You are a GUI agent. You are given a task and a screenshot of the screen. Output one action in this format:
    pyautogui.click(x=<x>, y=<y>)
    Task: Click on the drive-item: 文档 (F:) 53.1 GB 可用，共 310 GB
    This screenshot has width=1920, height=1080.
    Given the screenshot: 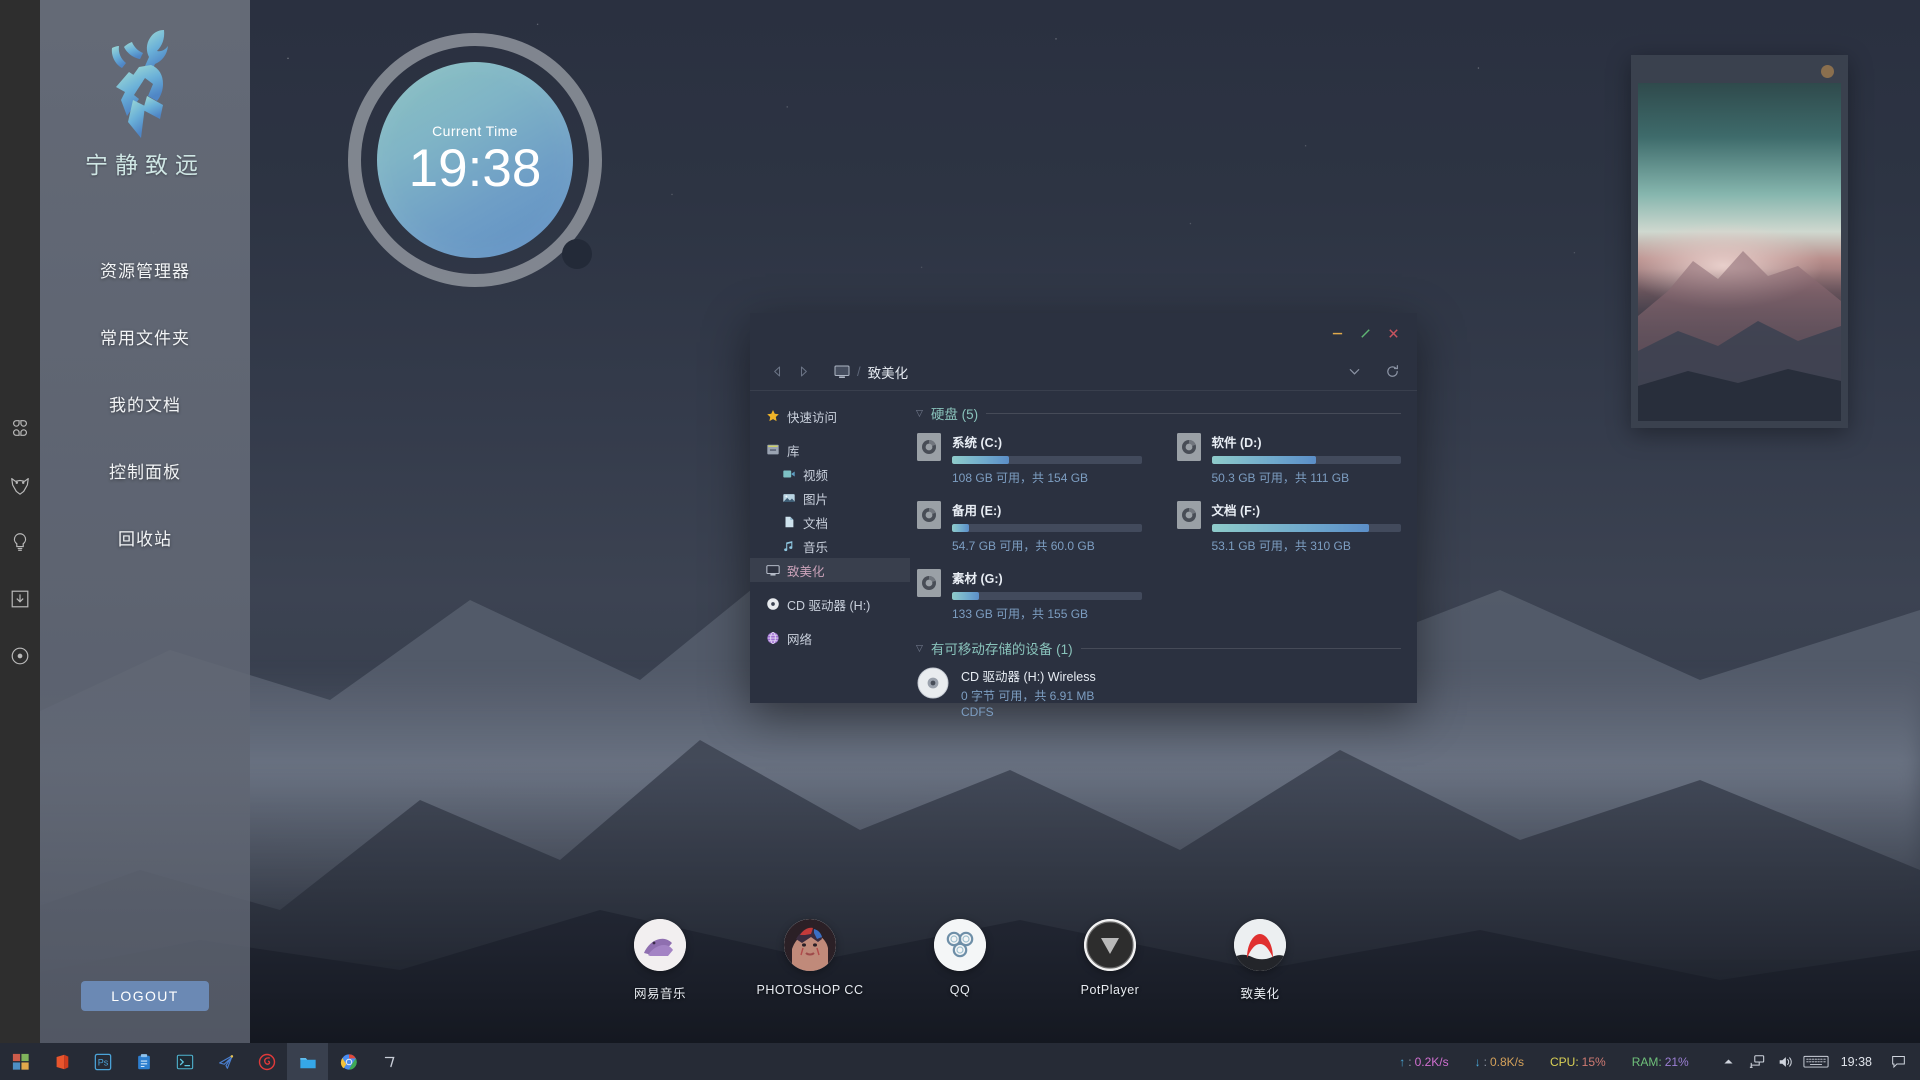 What is the action you would take?
    pyautogui.click(x=1288, y=526)
    